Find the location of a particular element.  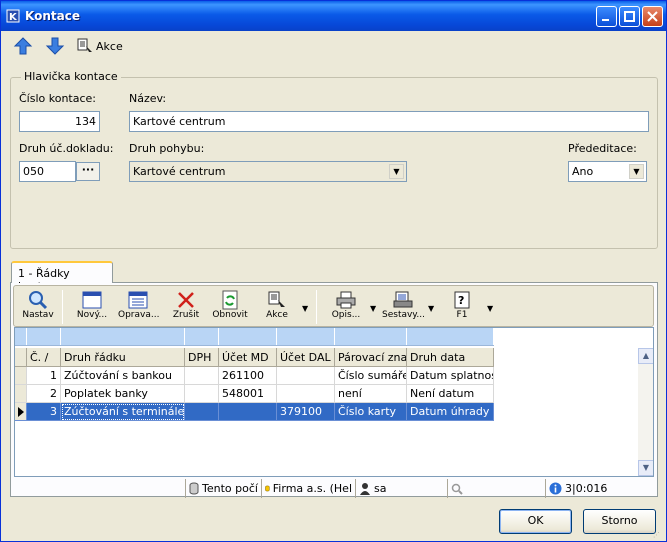

edit-form-icon is located at coordinates (138, 300).